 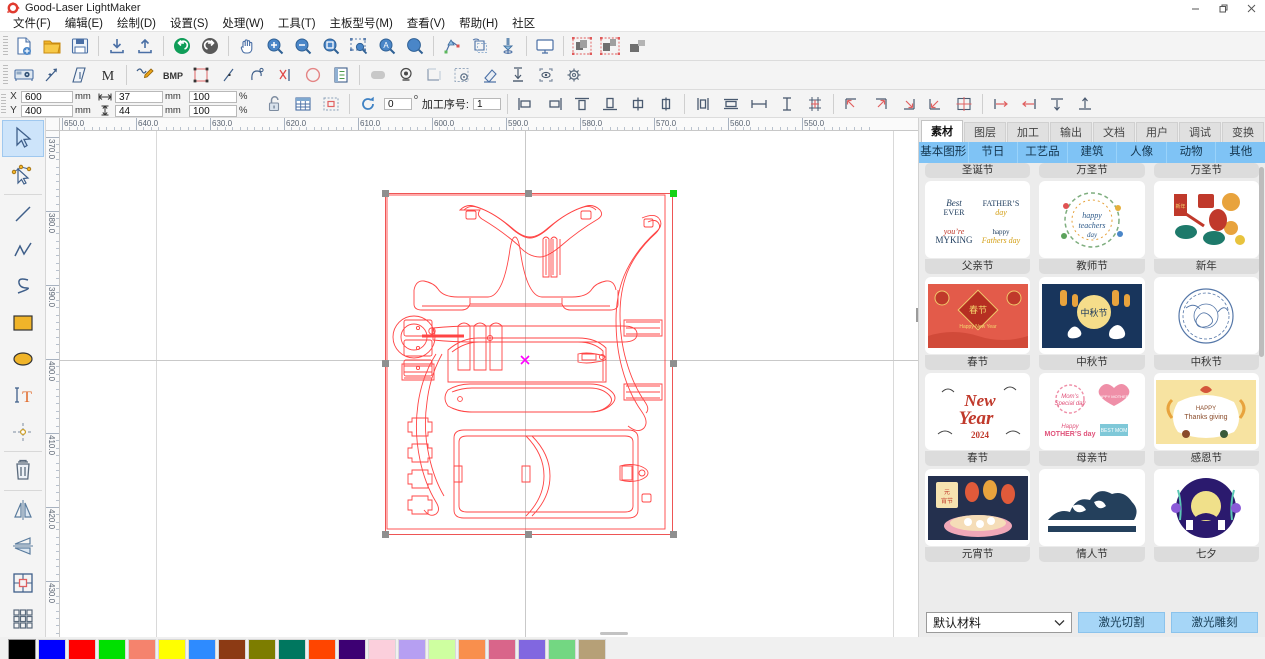 What do you see at coordinates (1240, 152) in the screenshot?
I see `subtab-others: 其他` at bounding box center [1240, 152].